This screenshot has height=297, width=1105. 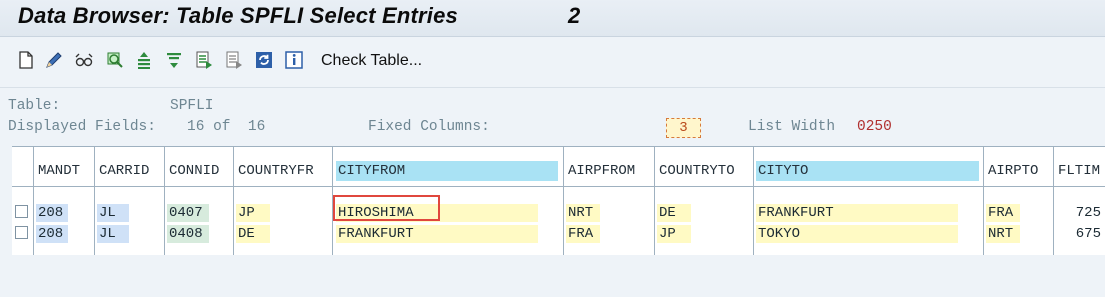 What do you see at coordinates (609, 171) in the screenshot?
I see `header-airpfrom: AIRPFROM` at bounding box center [609, 171].